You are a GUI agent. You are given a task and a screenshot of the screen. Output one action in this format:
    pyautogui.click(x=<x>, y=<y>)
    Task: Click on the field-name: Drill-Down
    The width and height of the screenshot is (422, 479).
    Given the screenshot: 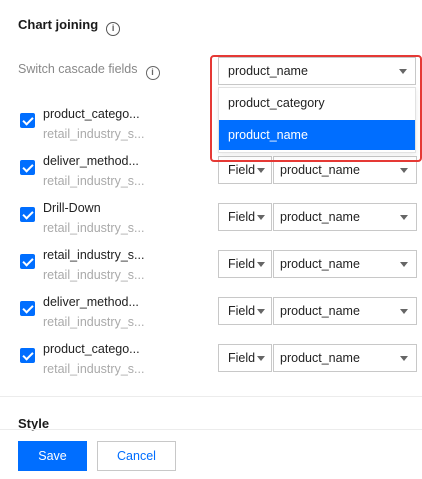 What is the action you would take?
    pyautogui.click(x=72, y=208)
    